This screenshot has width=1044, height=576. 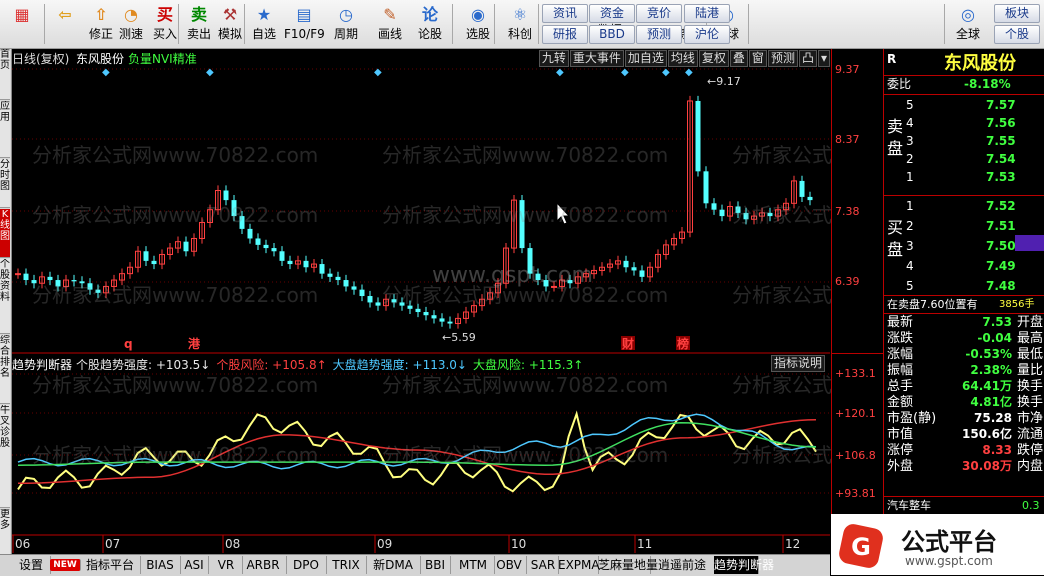 What do you see at coordinates (165, 24) in the screenshot?
I see `toolbar-btn-4: 买买入` at bounding box center [165, 24].